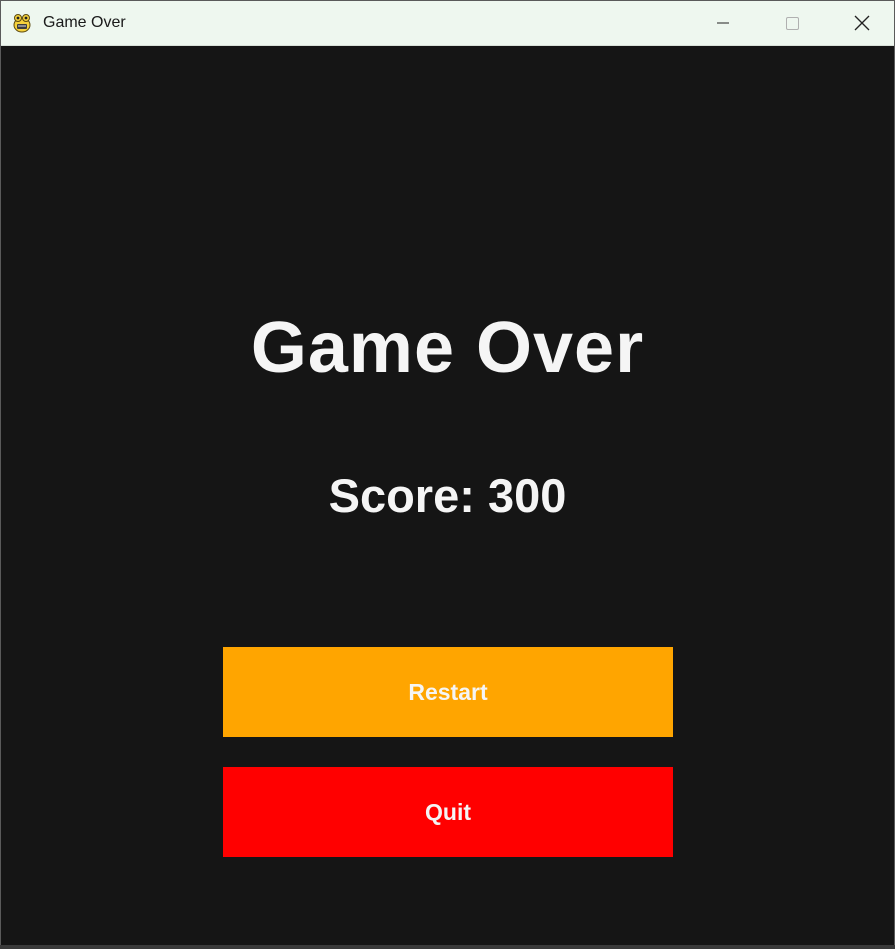 The height and width of the screenshot is (949, 895). Describe the element at coordinates (447, 947) in the screenshot. I see `desktop-background-strip` at that location.